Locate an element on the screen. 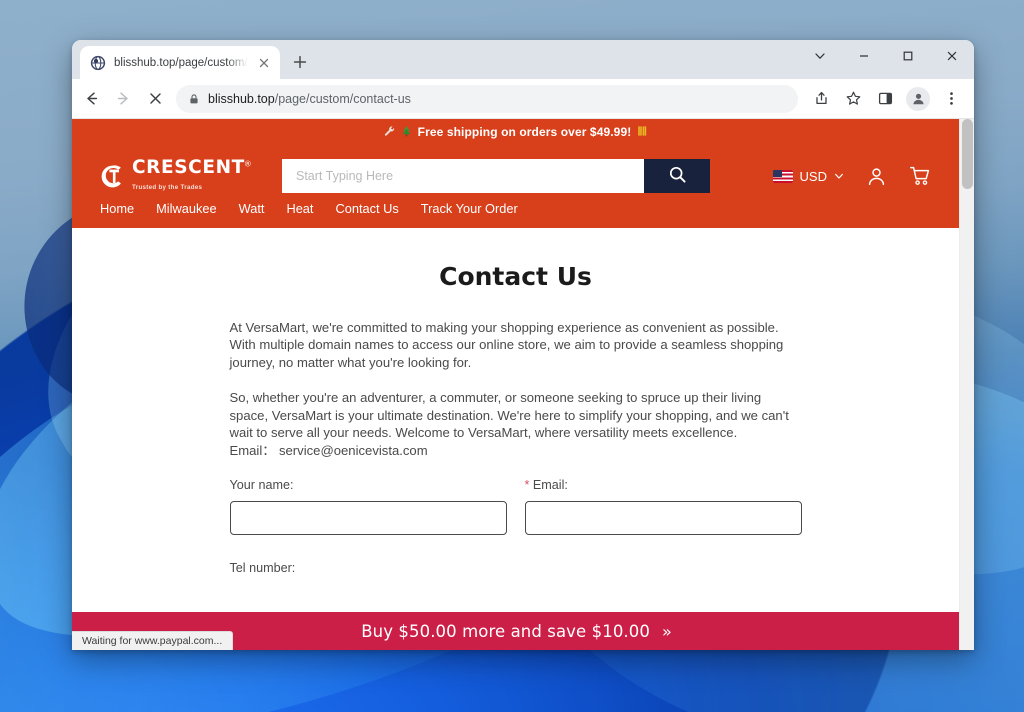 This screenshot has width=1024, height=712. page-title: Contact Us is located at coordinates (515, 276).